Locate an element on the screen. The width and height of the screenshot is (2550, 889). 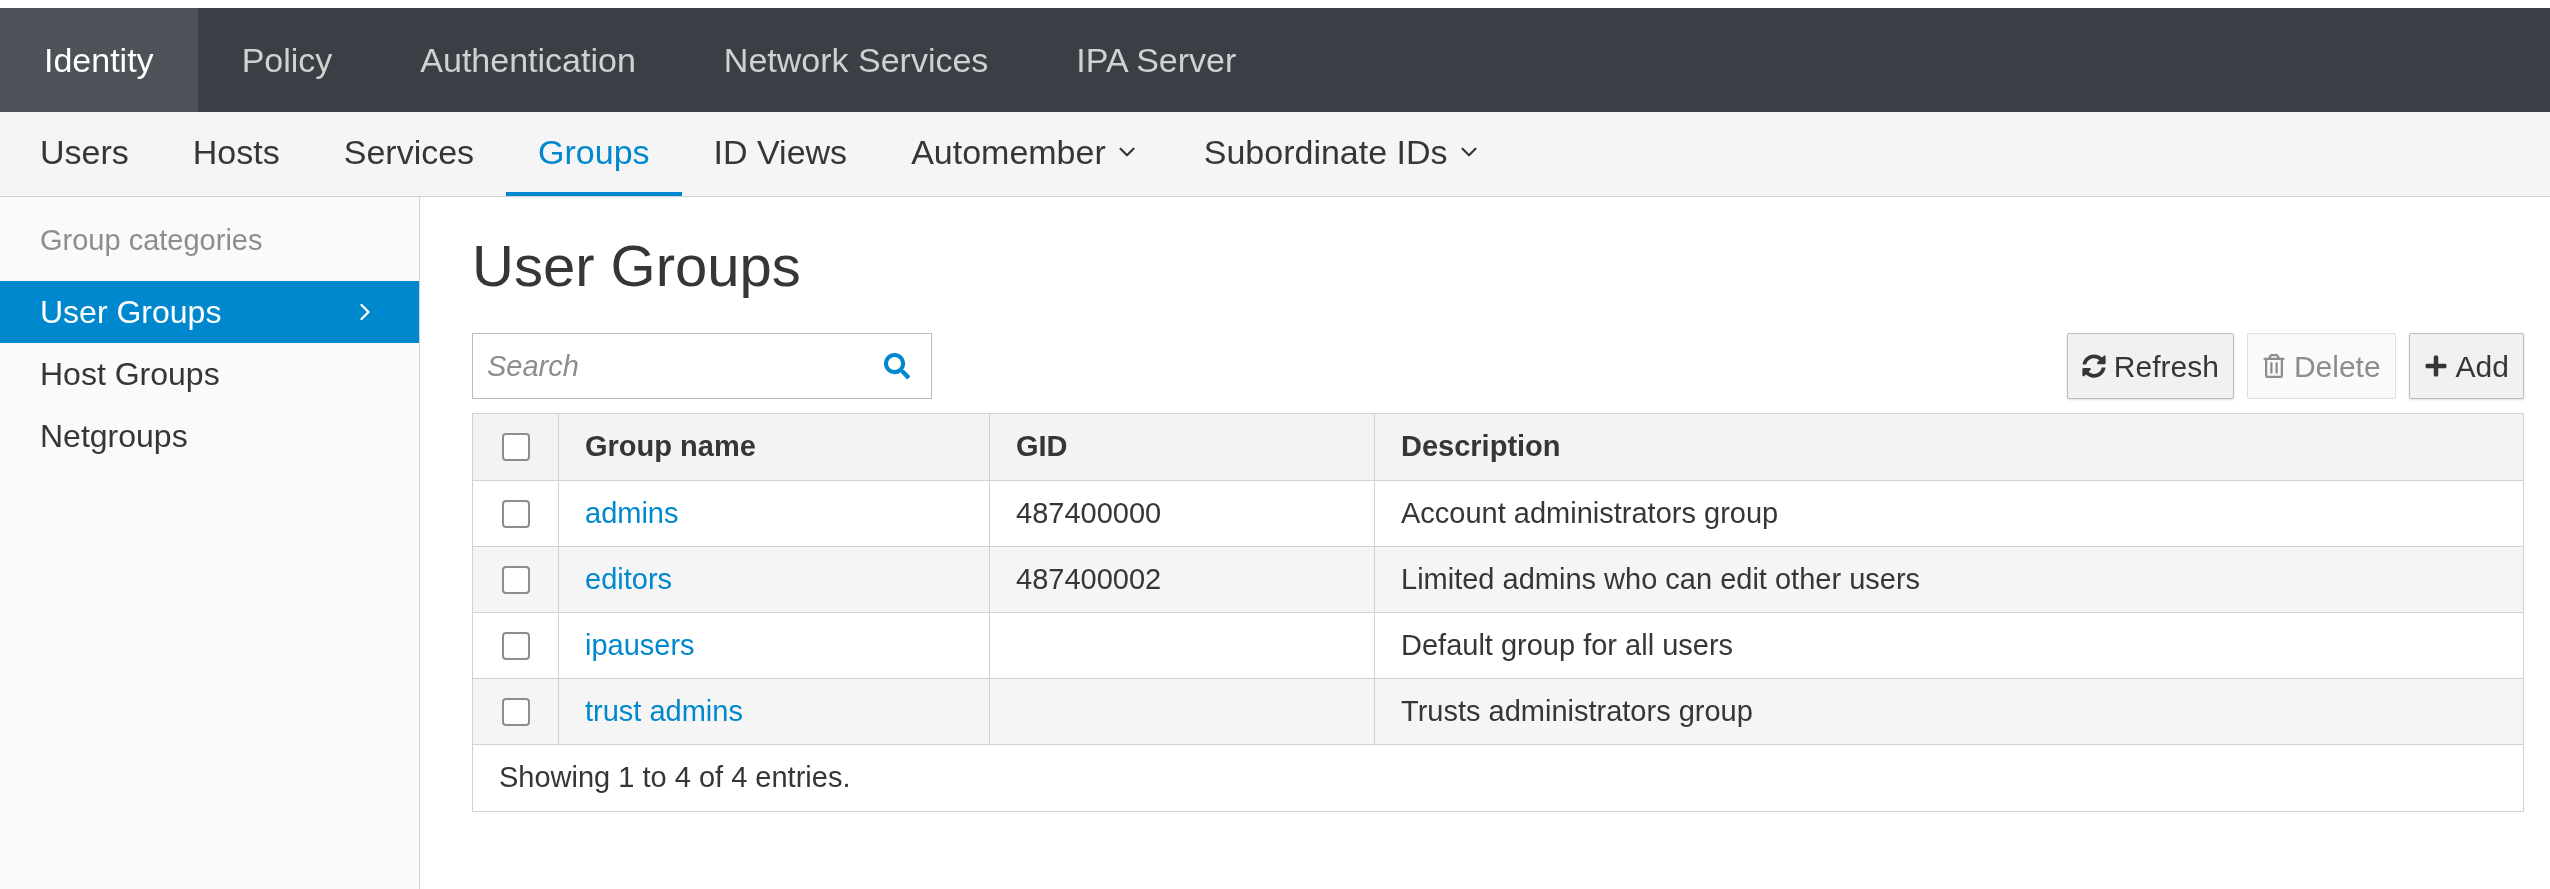
sub-nav-tab: Services is located at coordinates (409, 154).